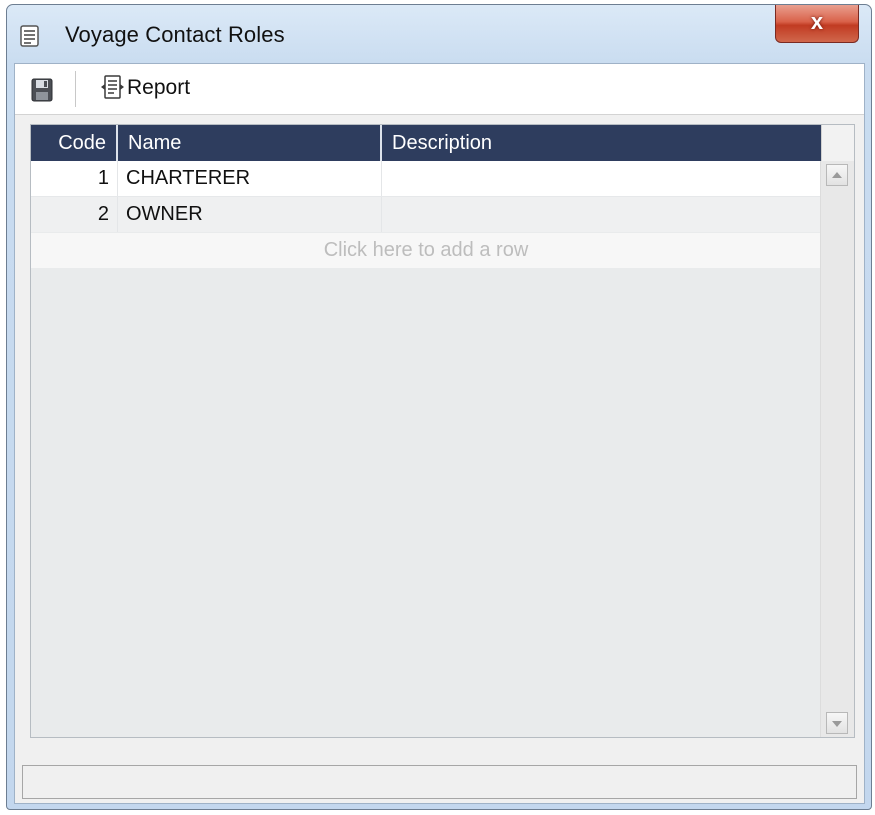 This screenshot has height=815, width=875. I want to click on grid-header: Code Name Description, so click(426, 143).